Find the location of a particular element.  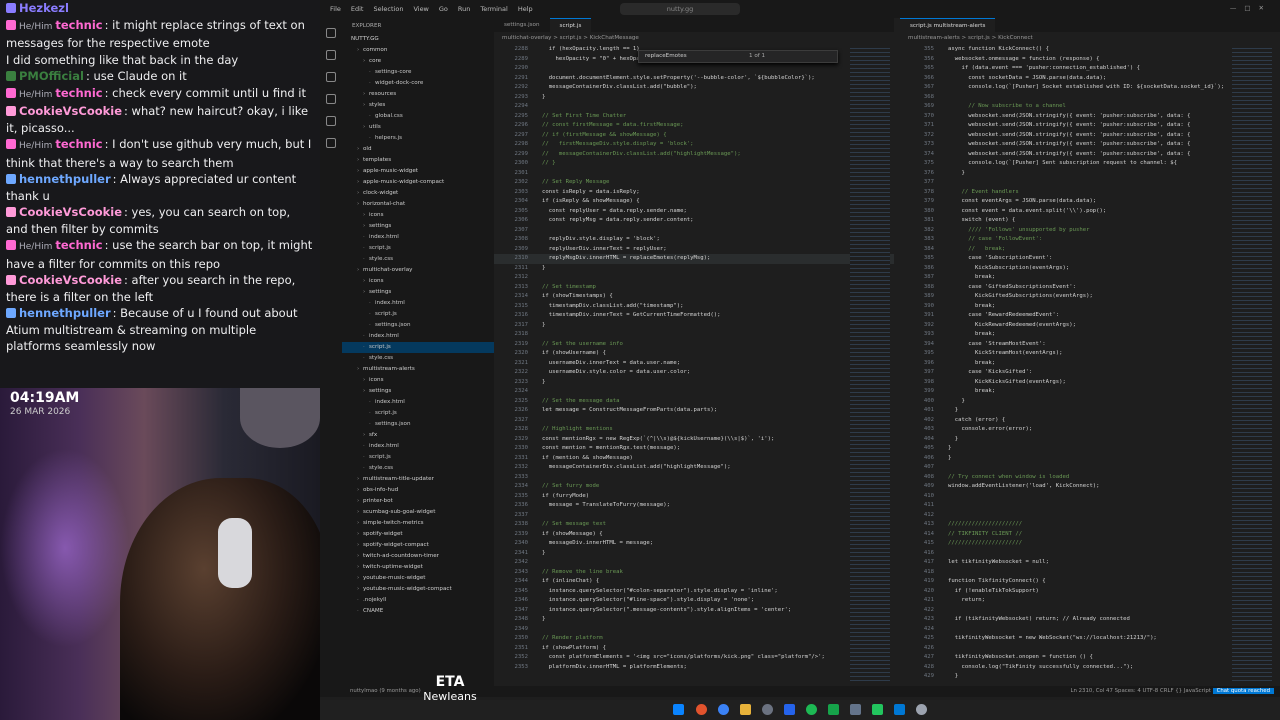

tree-folder: › multichat-overlay is located at coordinates (418, 270).